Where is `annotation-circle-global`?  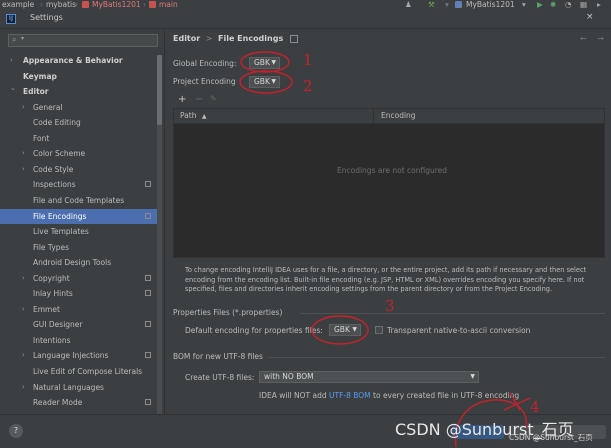
annotation-circle-global is located at coordinates (265, 62).